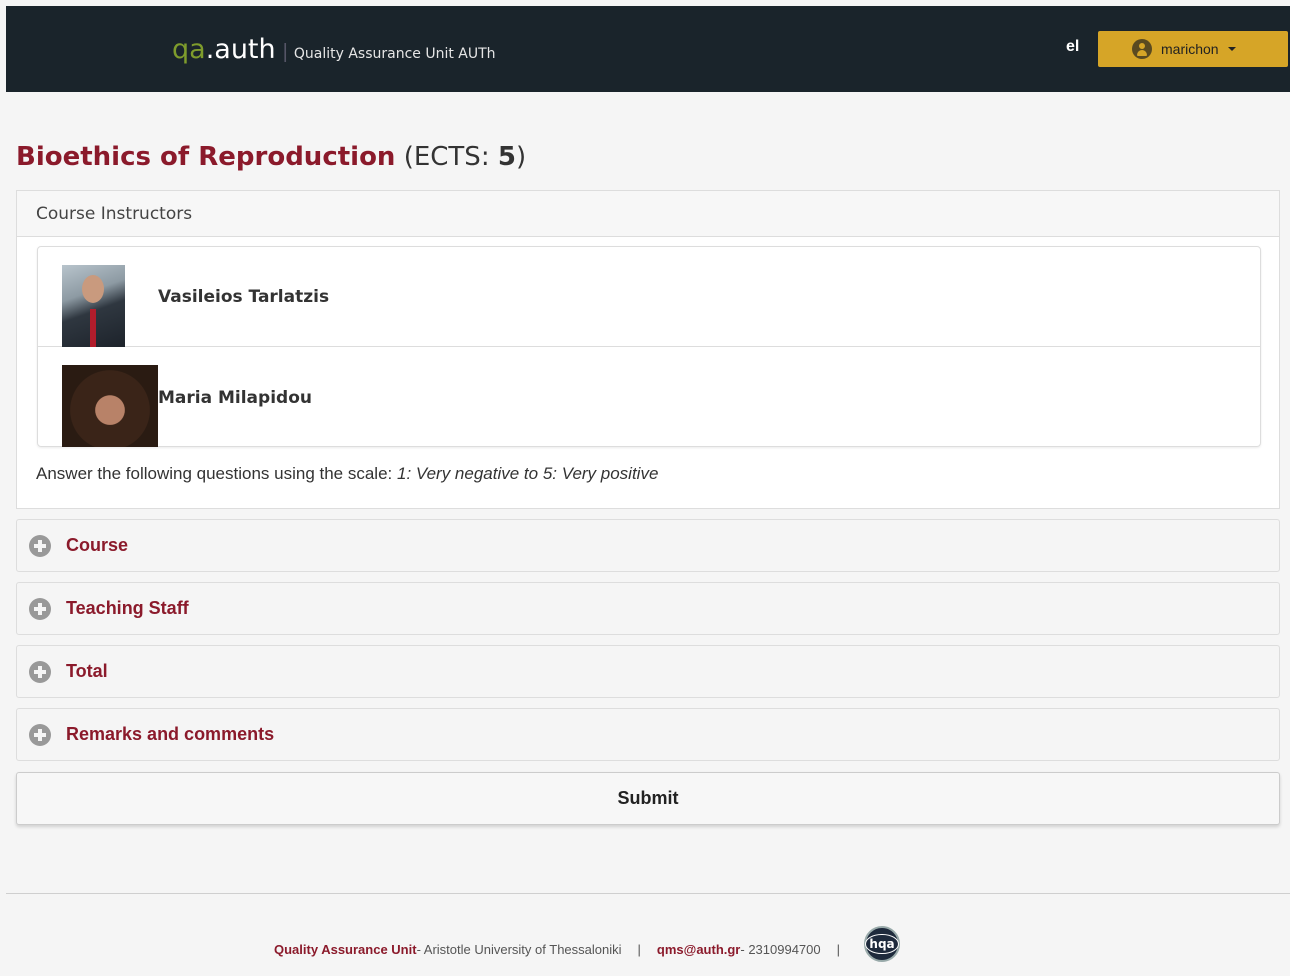  I want to click on section-remarks: Remarks and comments, so click(648, 734).